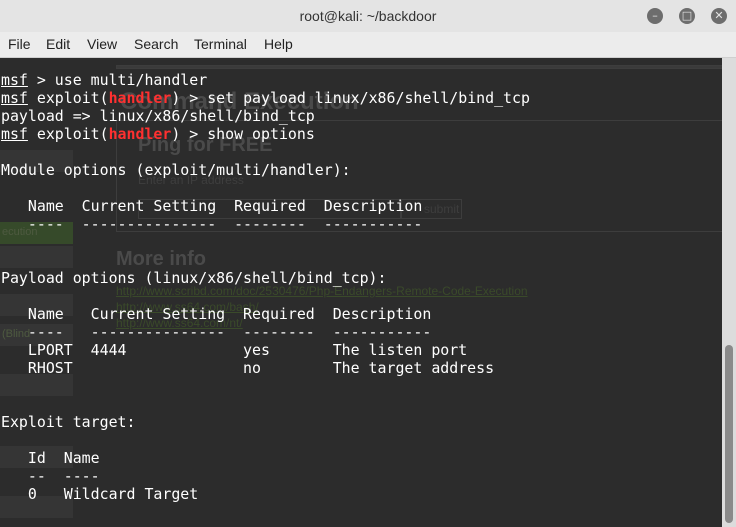  What do you see at coordinates (156, 44) in the screenshot?
I see `menu-search: Search` at bounding box center [156, 44].